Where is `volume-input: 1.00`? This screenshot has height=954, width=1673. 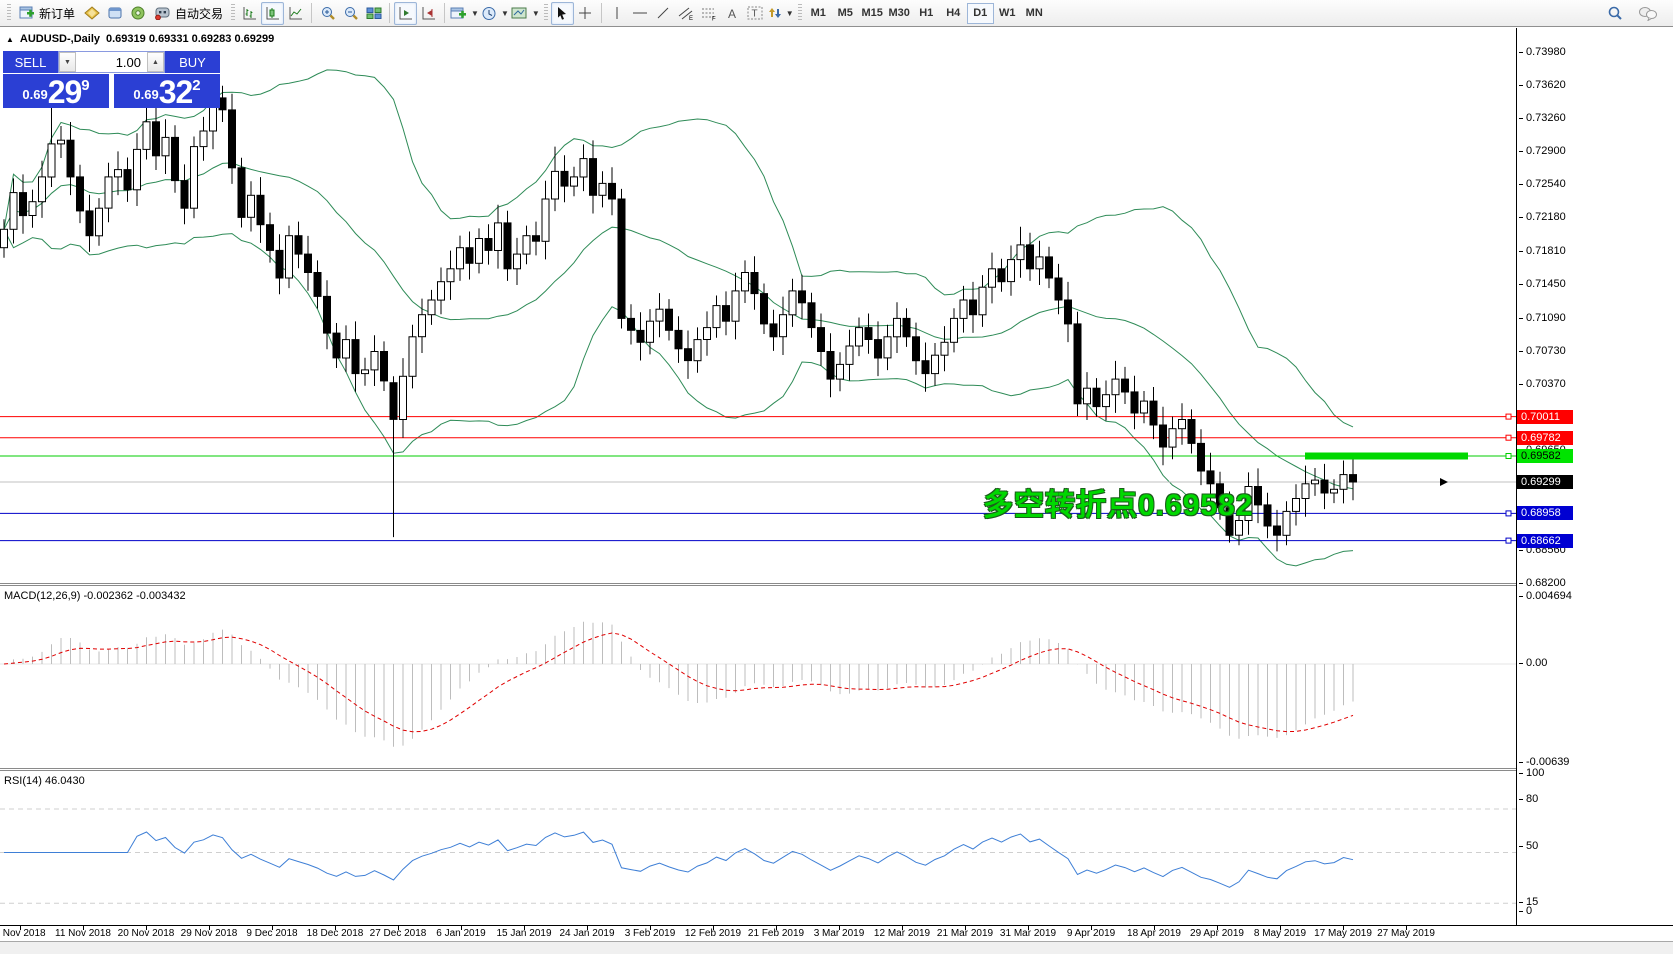 volume-input: 1.00 is located at coordinates (111, 62).